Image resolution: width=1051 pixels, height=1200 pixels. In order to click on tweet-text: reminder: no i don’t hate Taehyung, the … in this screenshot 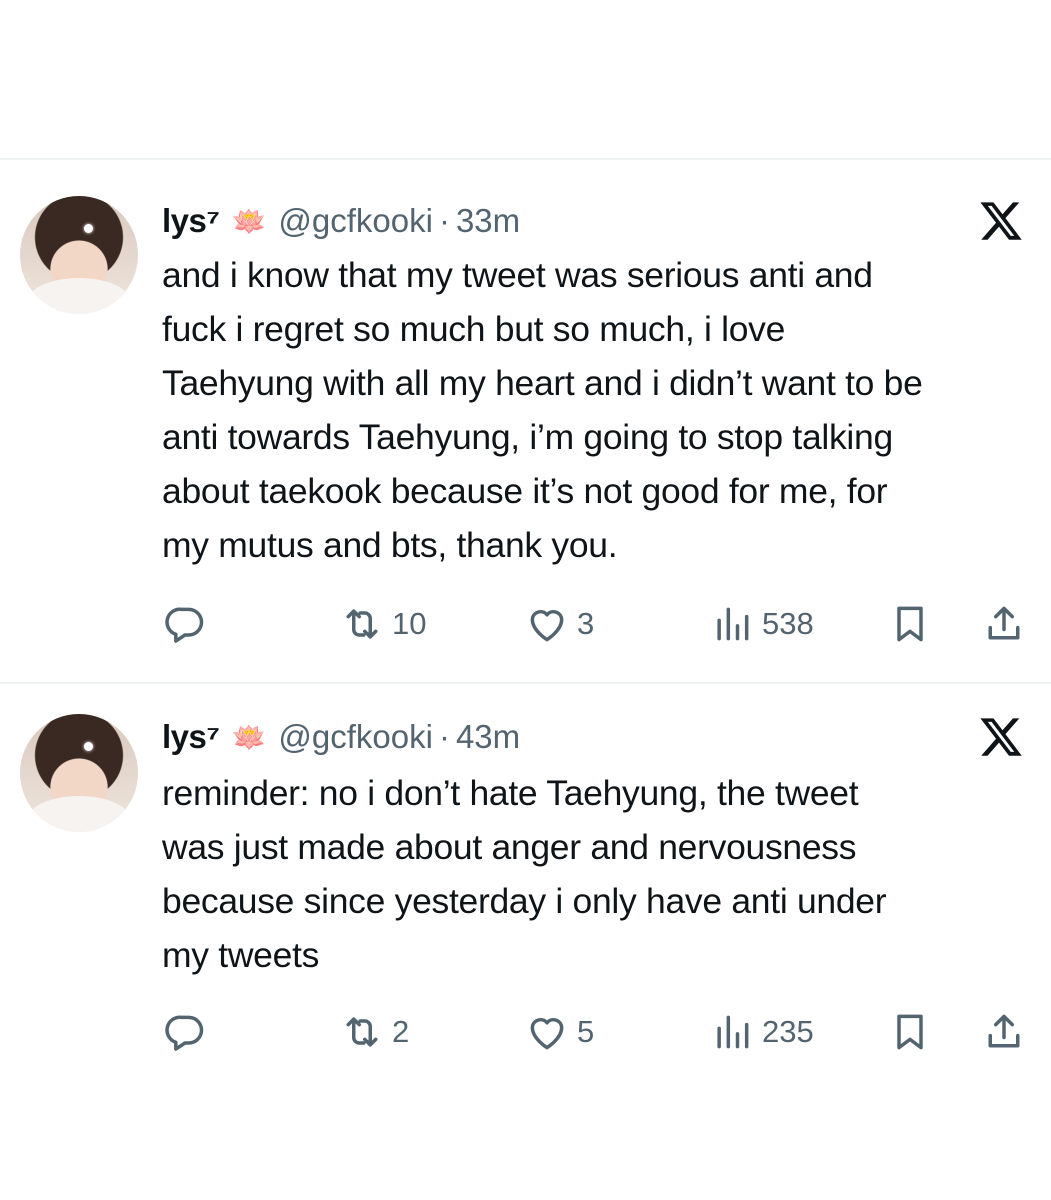, I will do `click(524, 874)`.